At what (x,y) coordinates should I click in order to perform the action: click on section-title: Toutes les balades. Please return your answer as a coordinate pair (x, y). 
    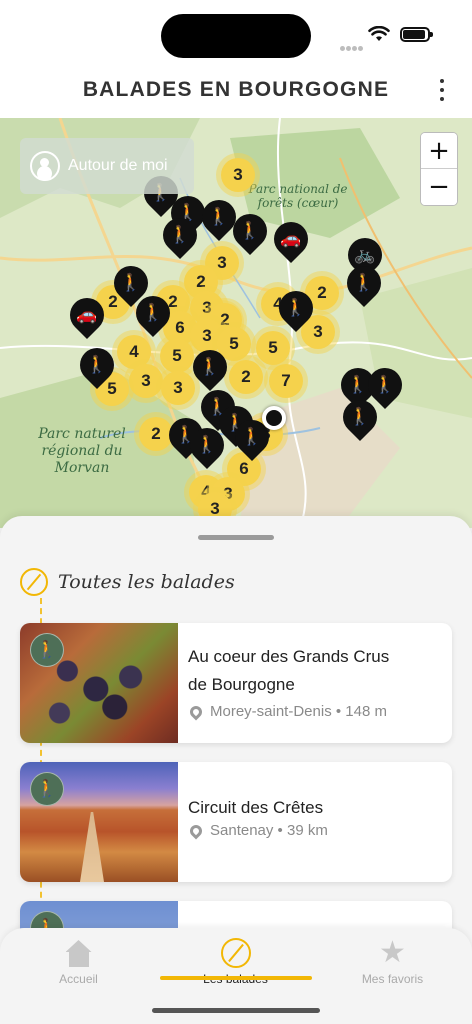
    Looking at the image, I should click on (146, 582).